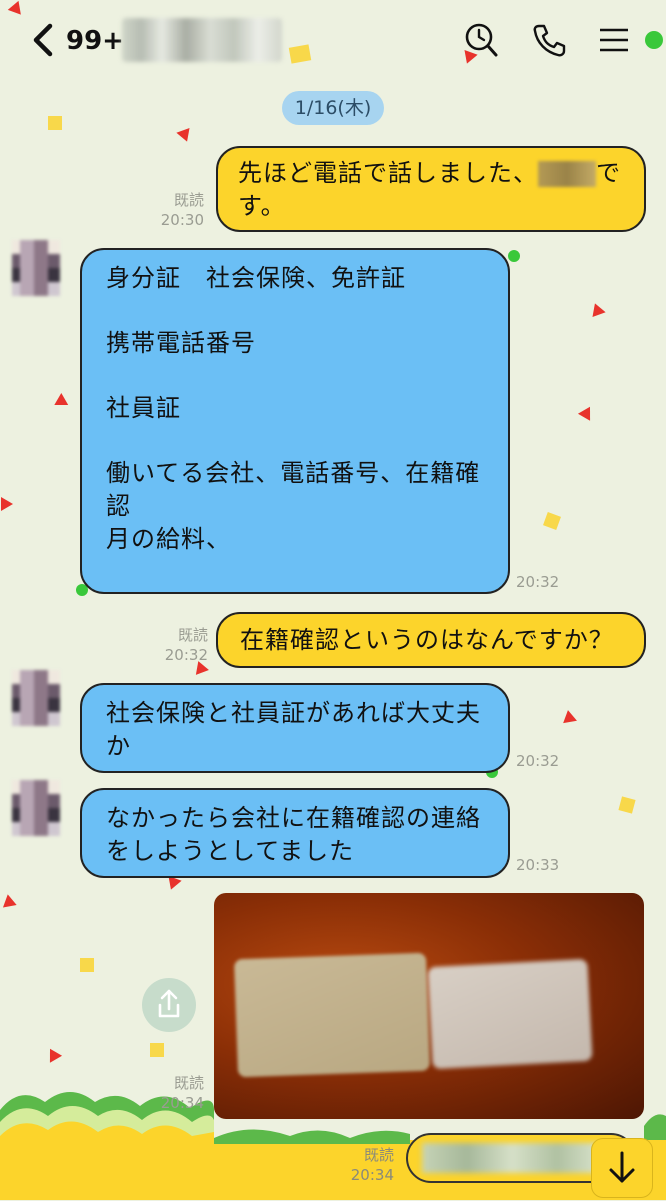 The height and width of the screenshot is (1201, 666). I want to click on contact-name-redacted, so click(202, 40).